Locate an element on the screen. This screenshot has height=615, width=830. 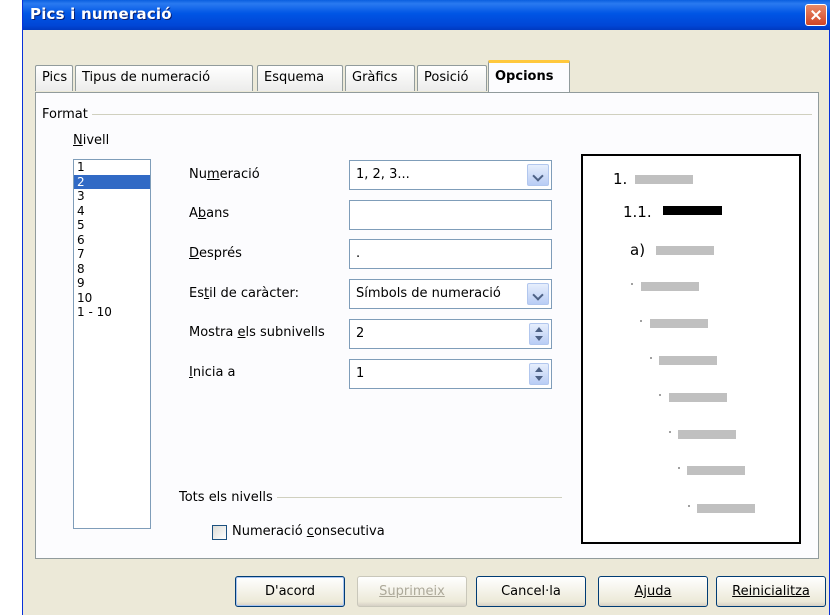
tab-numbering-type: Tipus de numeració is located at coordinates (164, 78).